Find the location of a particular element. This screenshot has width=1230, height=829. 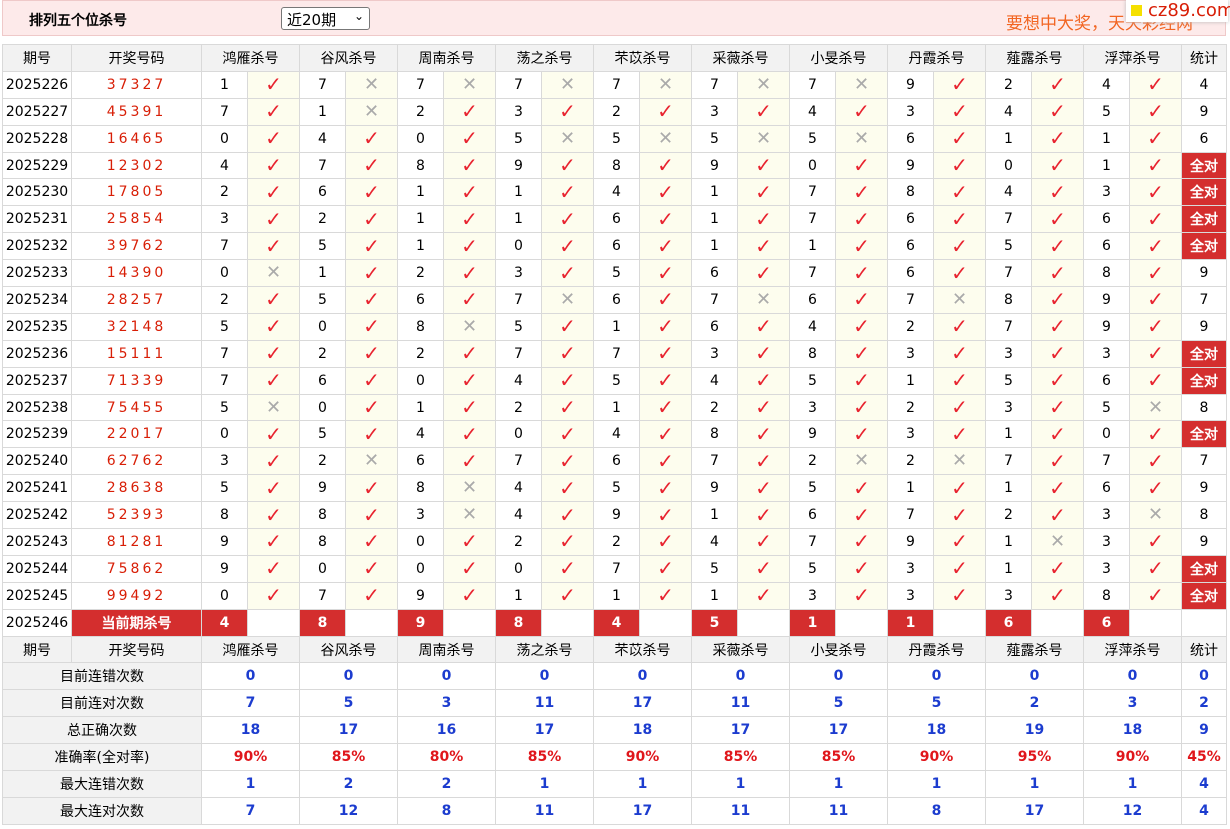

chevron-down-icon: ⌄ is located at coordinates (358, 16).